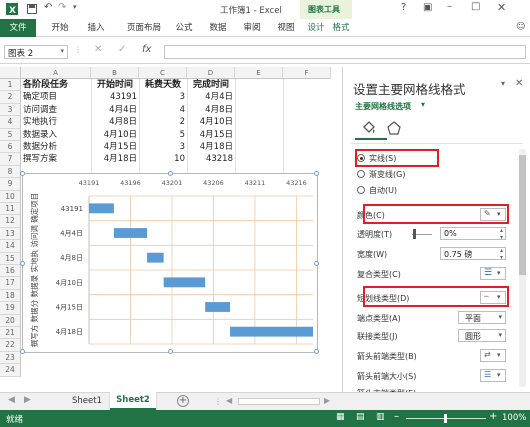 The width and height of the screenshot is (530, 427). What do you see at coordinates (211, 122) in the screenshot?
I see `end-date-cell: 4月10日` at bounding box center [211, 122].